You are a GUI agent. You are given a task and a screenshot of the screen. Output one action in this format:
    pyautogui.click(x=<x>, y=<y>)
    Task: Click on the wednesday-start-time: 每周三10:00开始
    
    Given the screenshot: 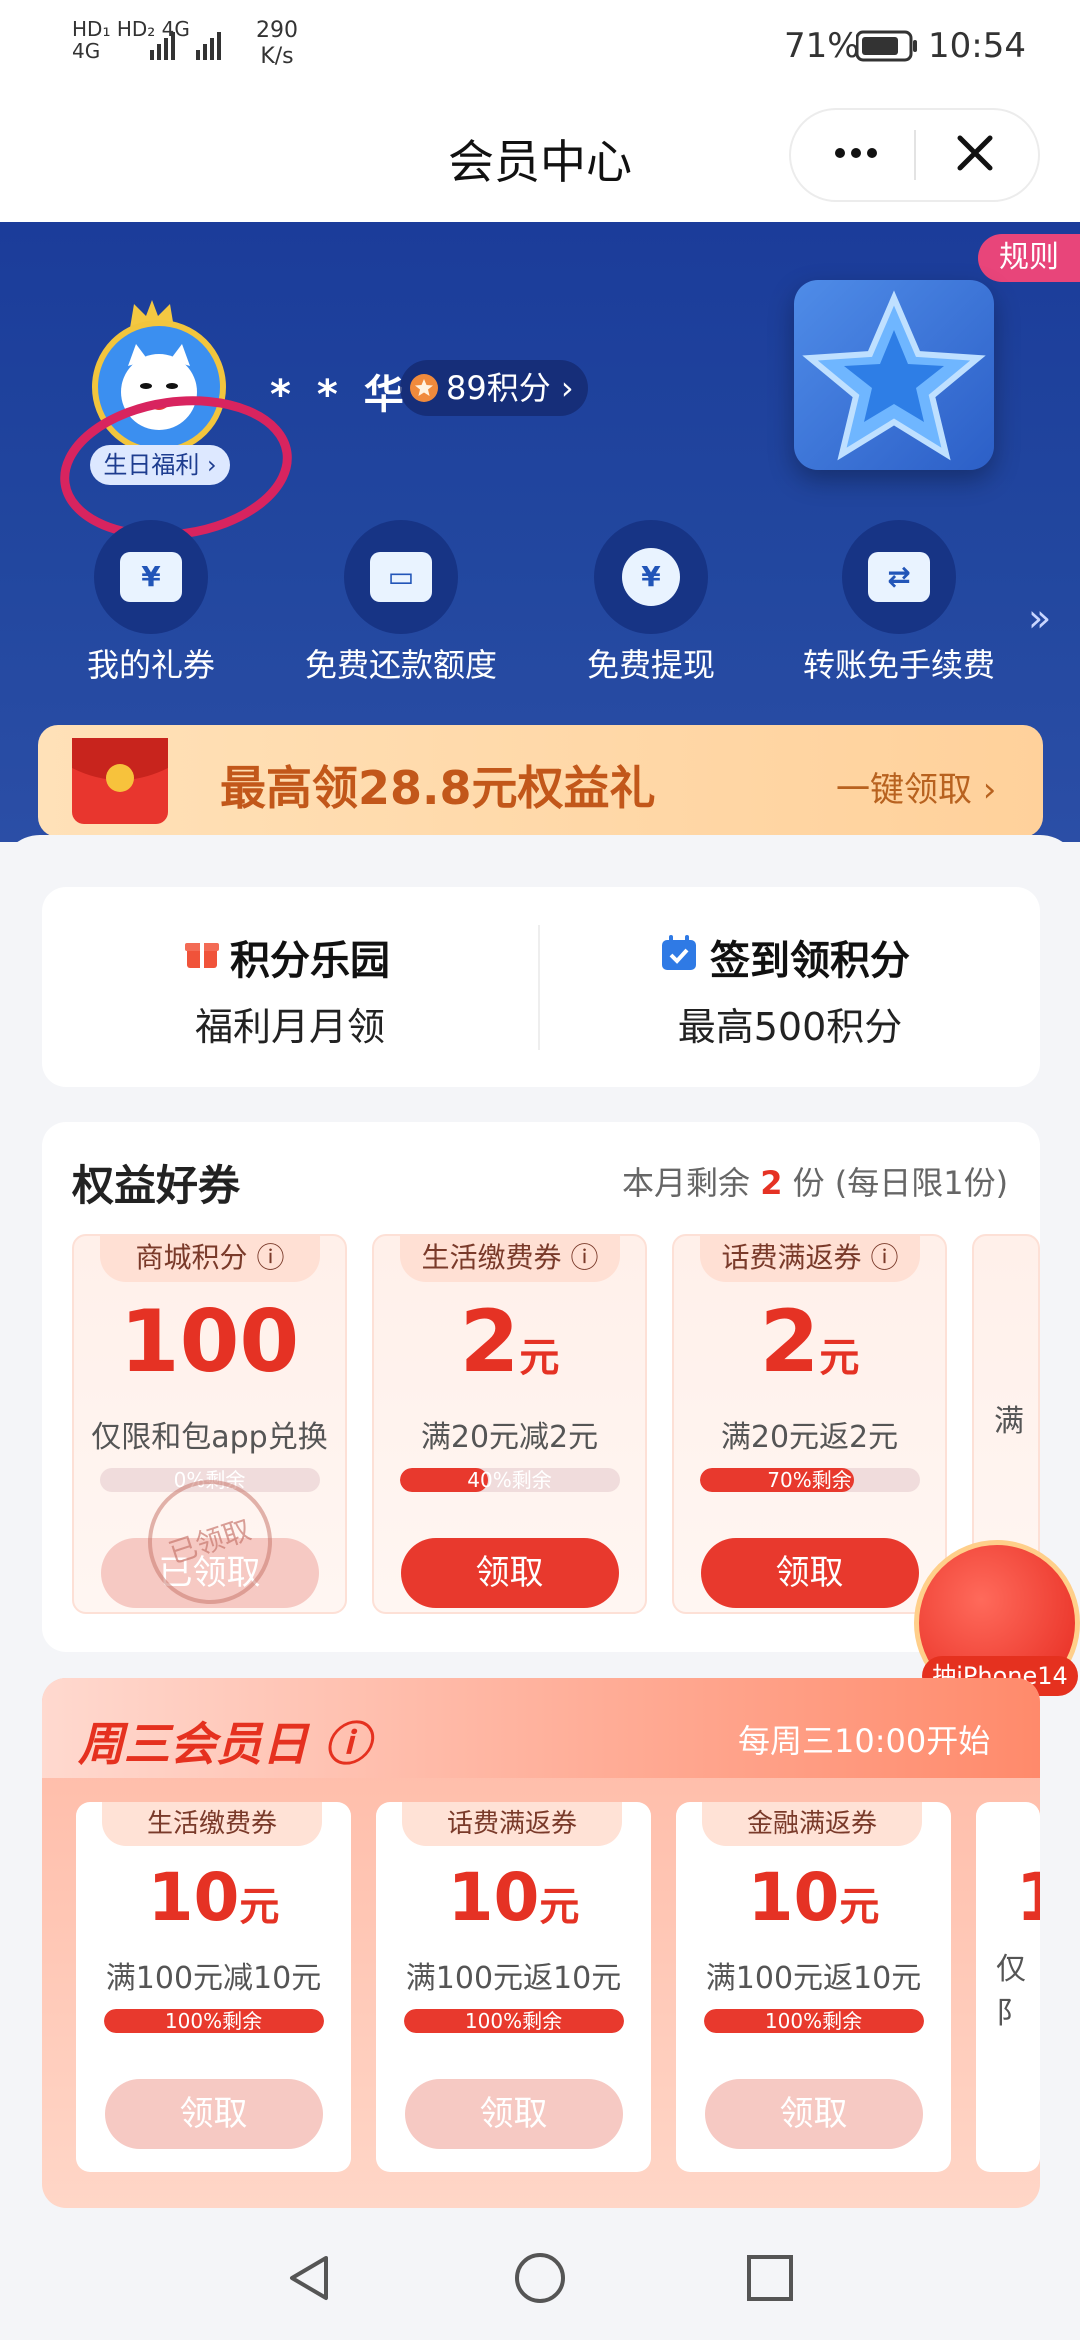 What is the action you would take?
    pyautogui.click(x=864, y=1741)
    